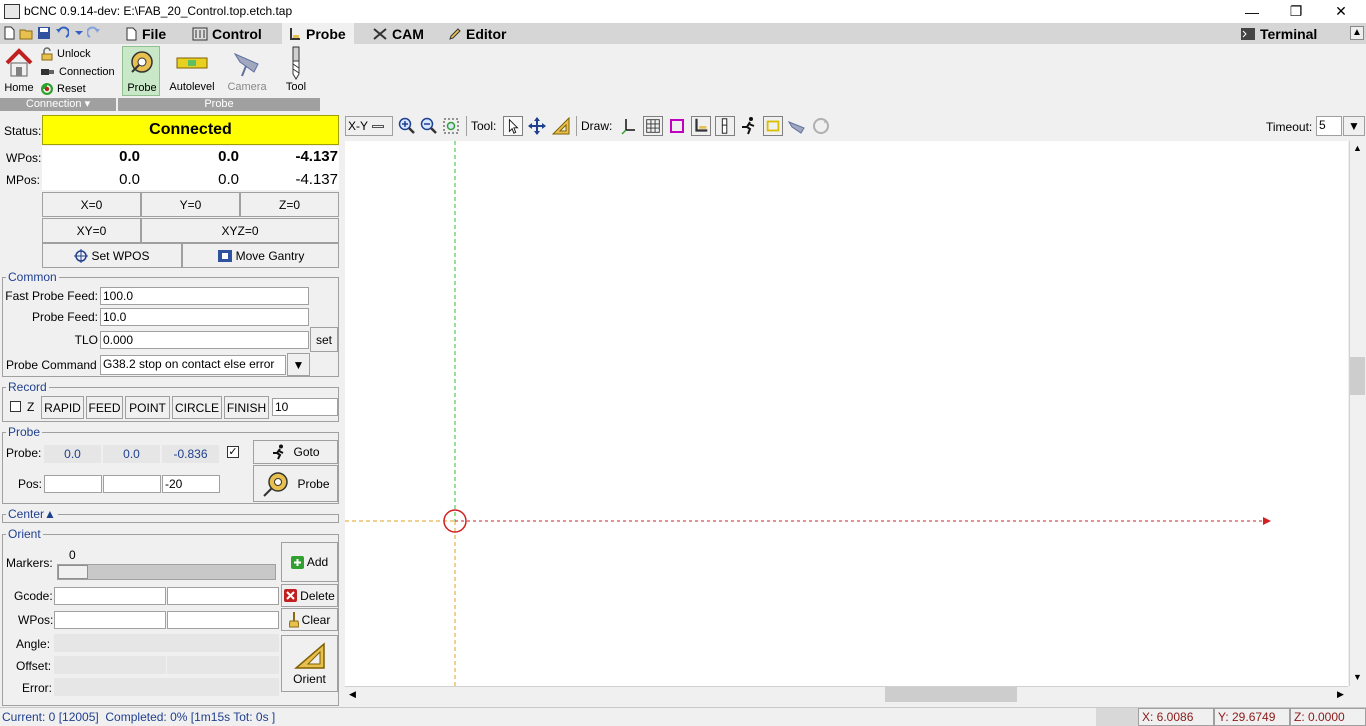 The image size is (1366, 726). I want to click on angle-label: Angle:, so click(33, 644).